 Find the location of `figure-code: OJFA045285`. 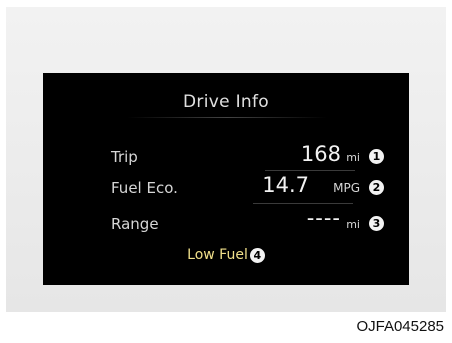

figure-code: OJFA045285 is located at coordinates (400, 326).